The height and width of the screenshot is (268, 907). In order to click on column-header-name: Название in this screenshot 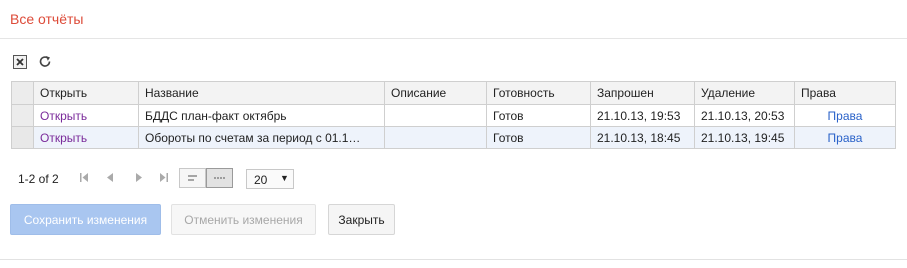, I will do `click(261, 93)`.